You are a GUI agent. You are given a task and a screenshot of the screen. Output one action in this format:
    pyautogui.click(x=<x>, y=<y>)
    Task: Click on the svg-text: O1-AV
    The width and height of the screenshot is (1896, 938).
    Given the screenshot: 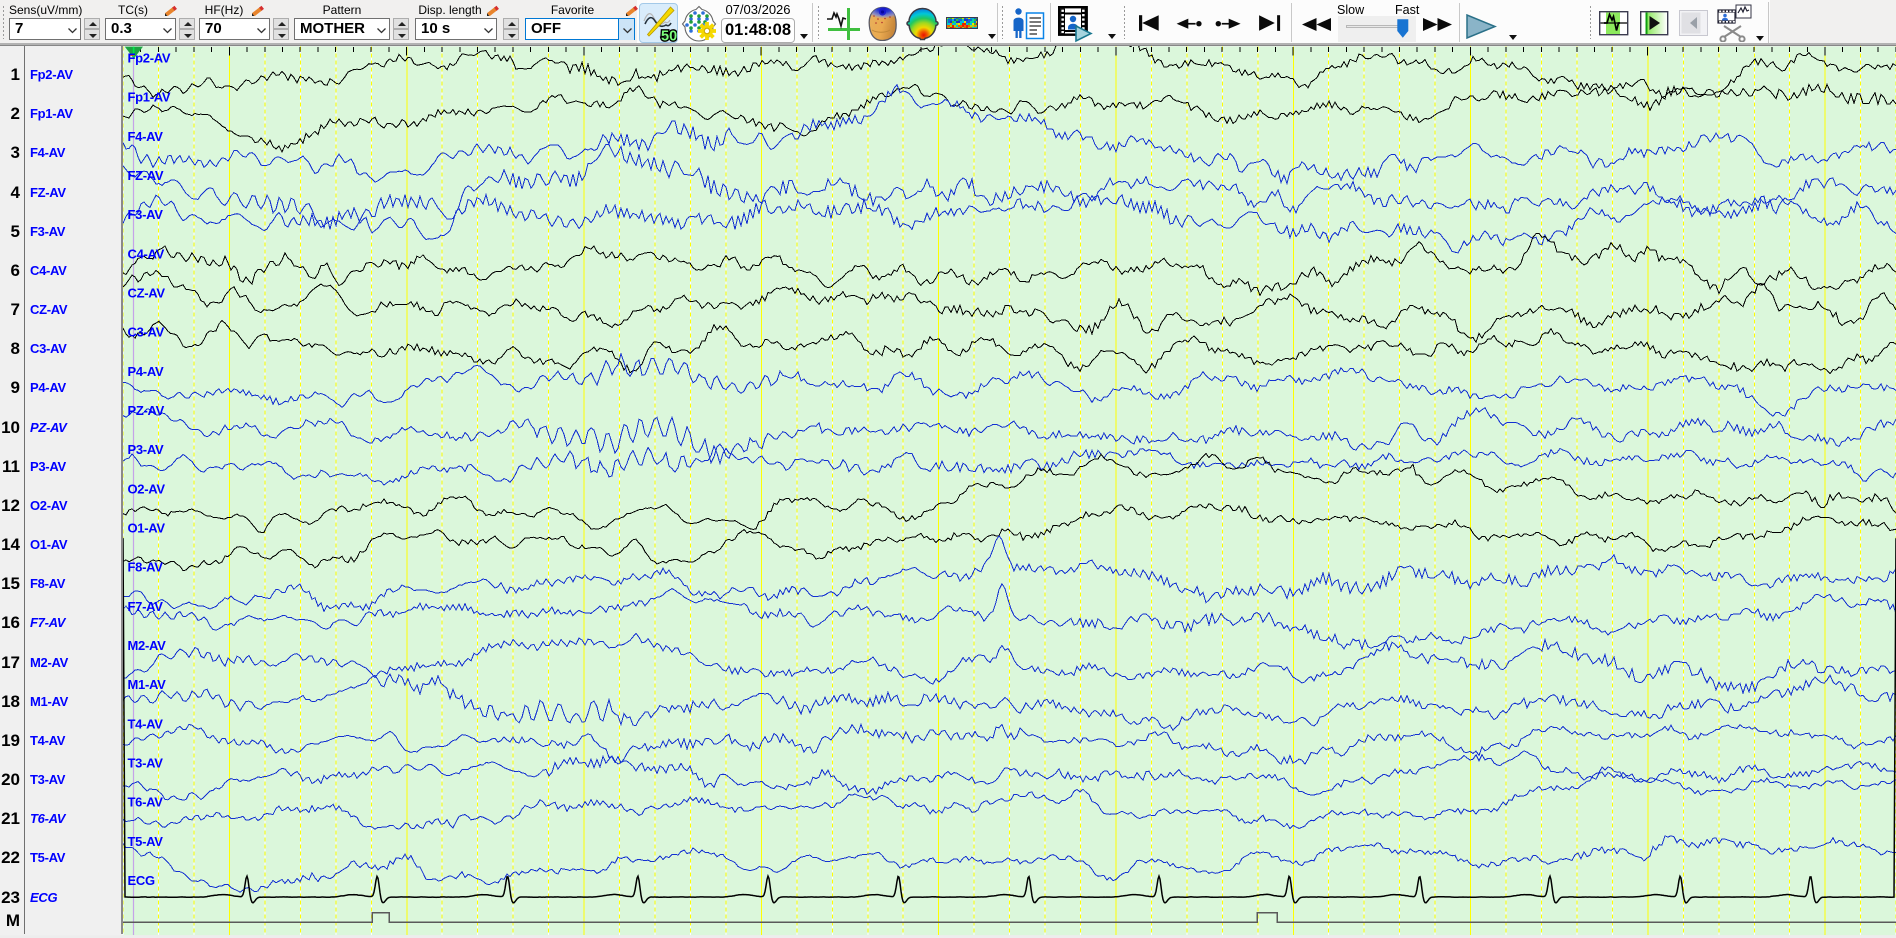 What is the action you would take?
    pyautogui.click(x=147, y=528)
    